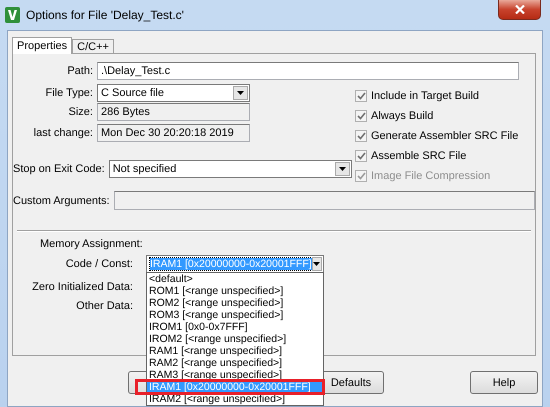 The image size is (550, 407). I want to click on close-button, so click(519, 10).